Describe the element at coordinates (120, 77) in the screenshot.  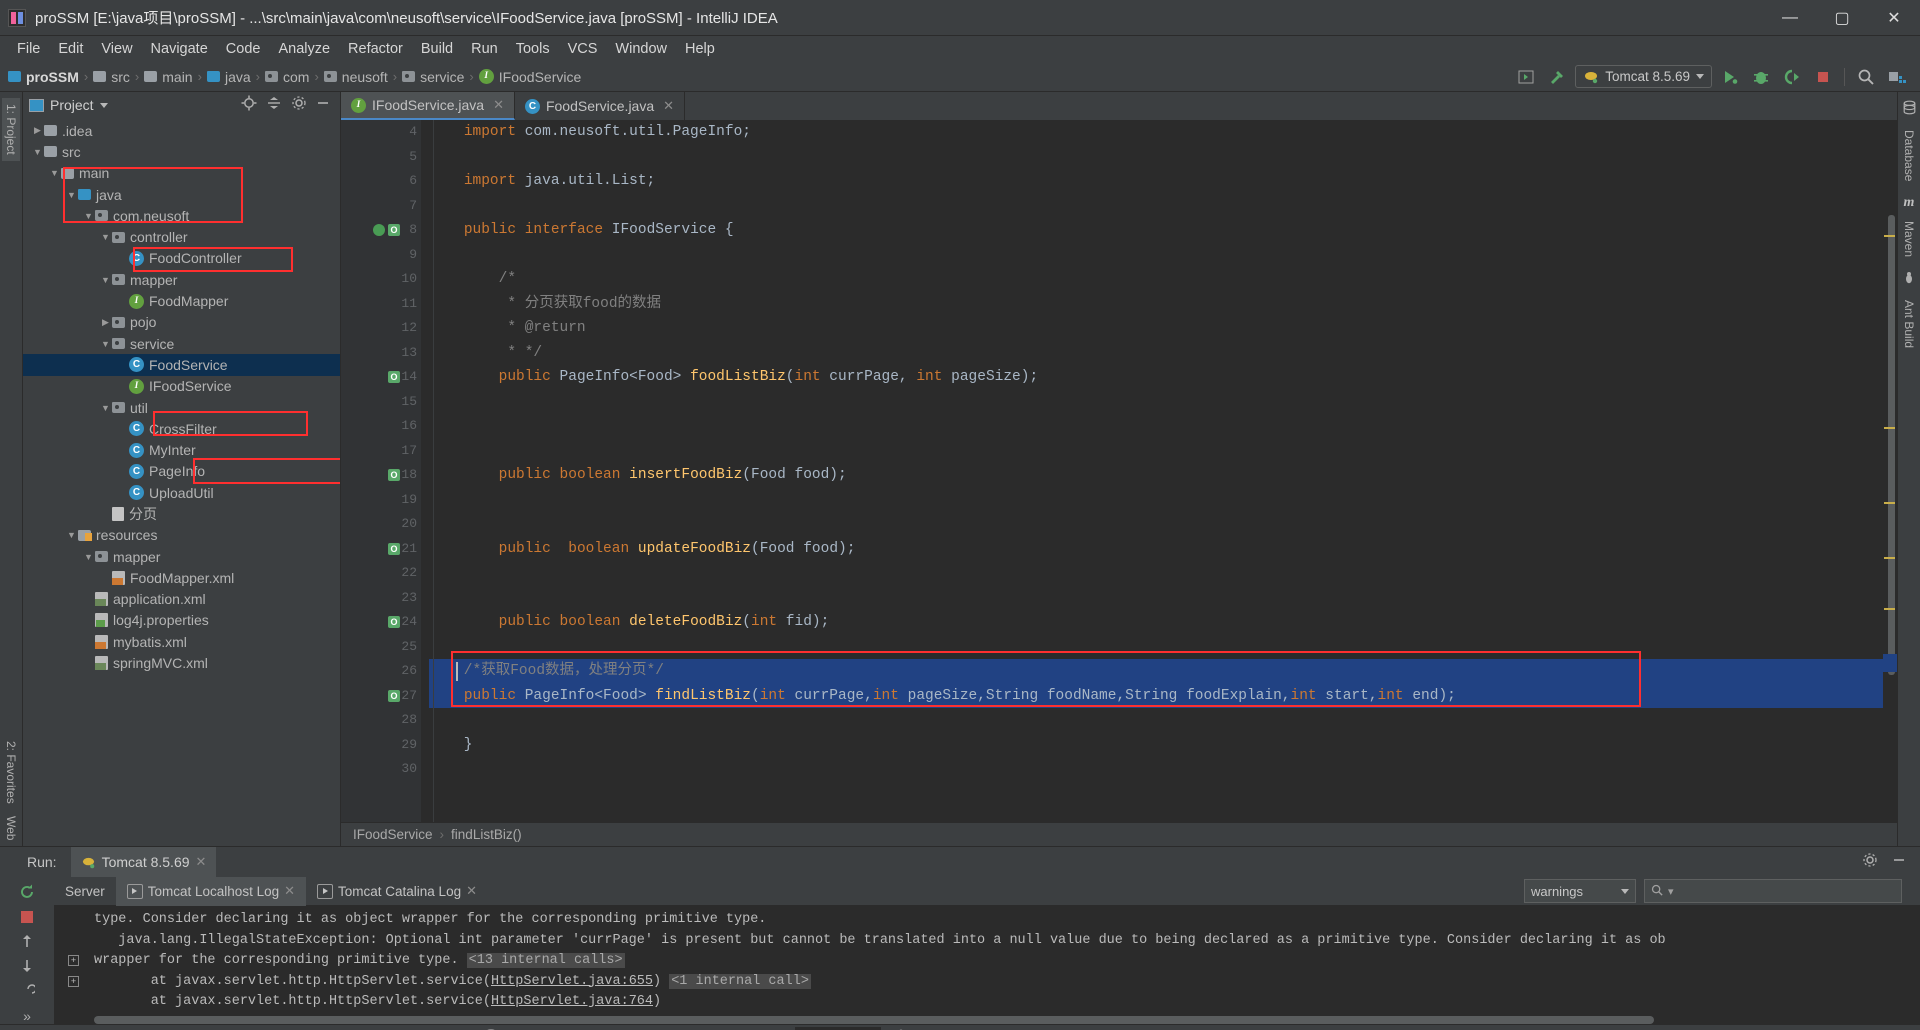
I see `crumb-src: src` at that location.